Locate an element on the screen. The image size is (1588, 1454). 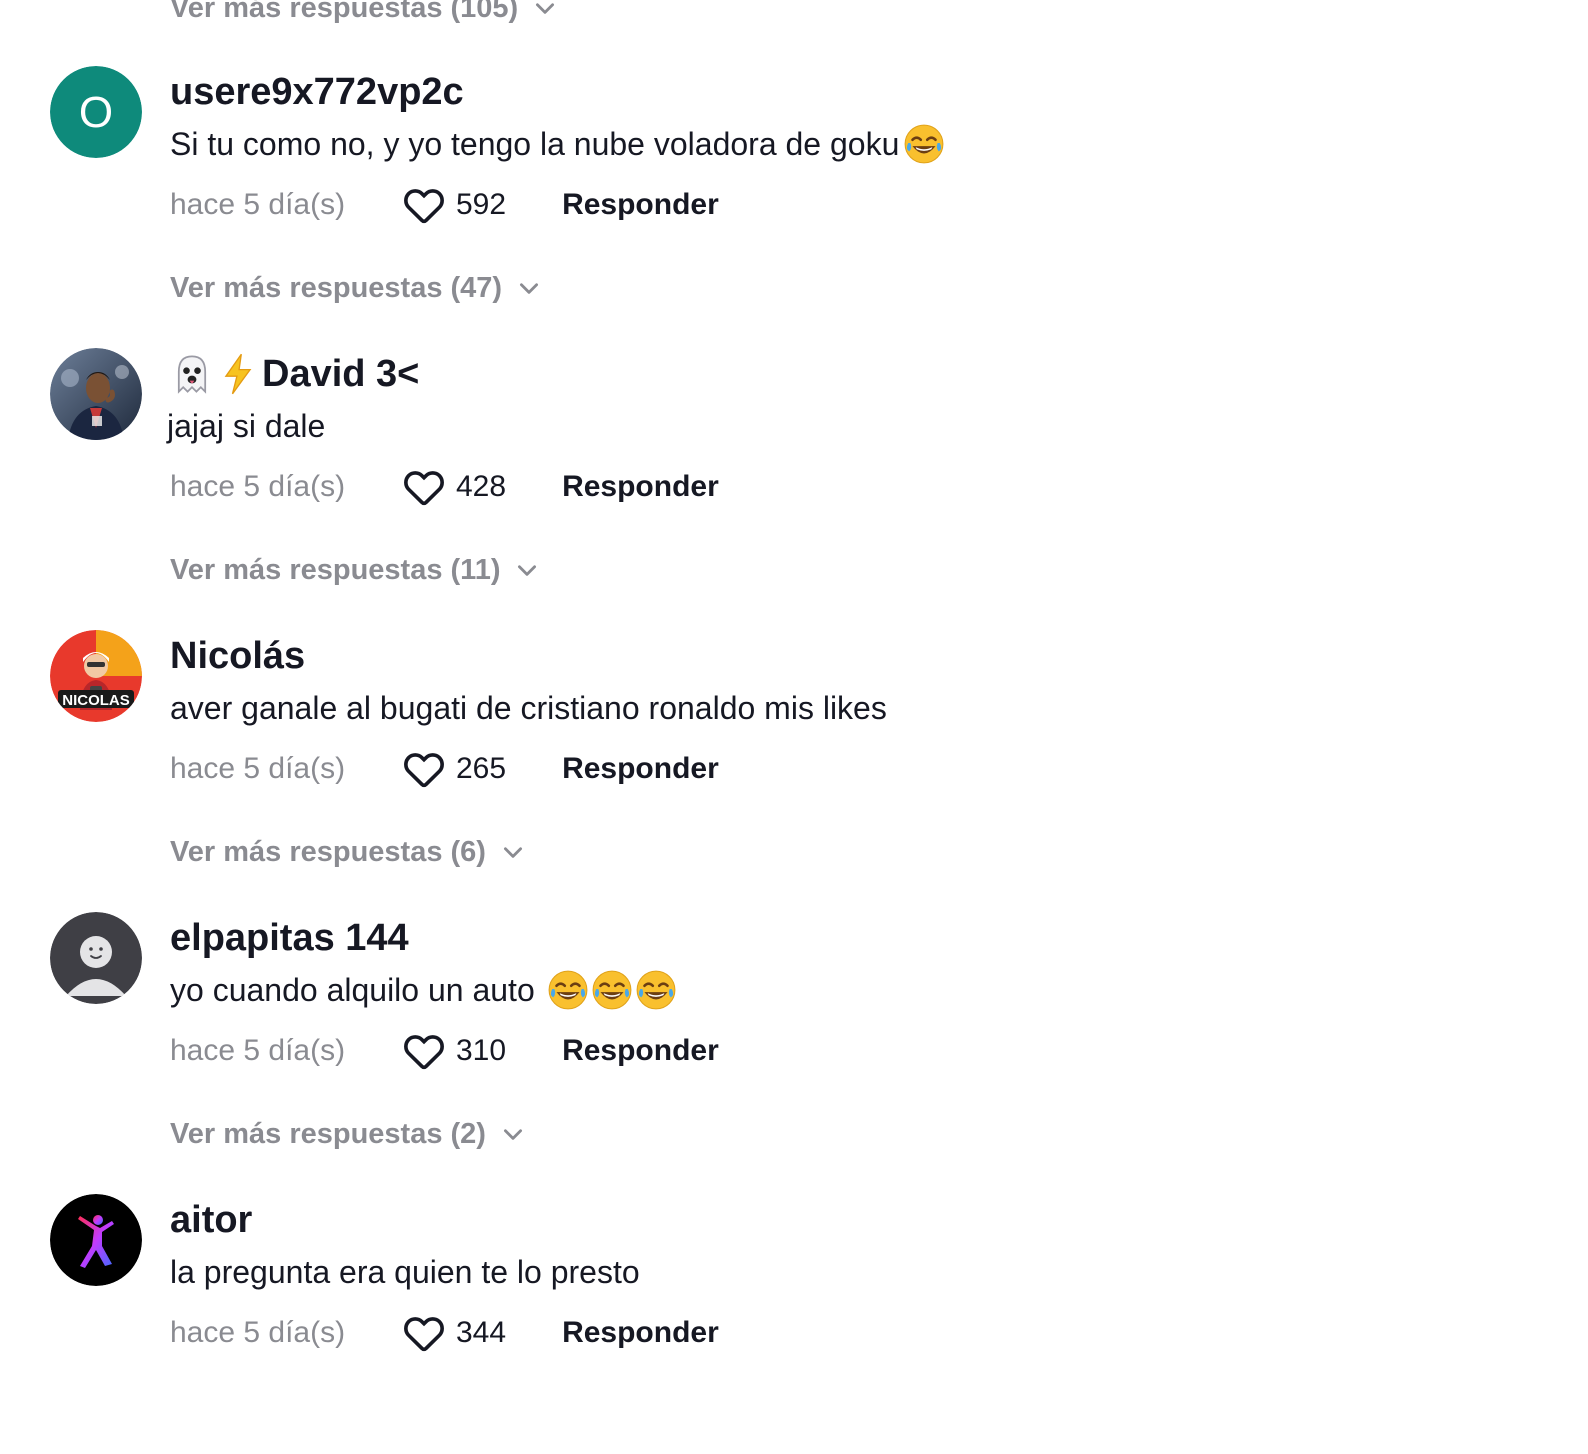
comment-meta: hace 5 día(s) 592 Responder is located at coordinates (444, 205).